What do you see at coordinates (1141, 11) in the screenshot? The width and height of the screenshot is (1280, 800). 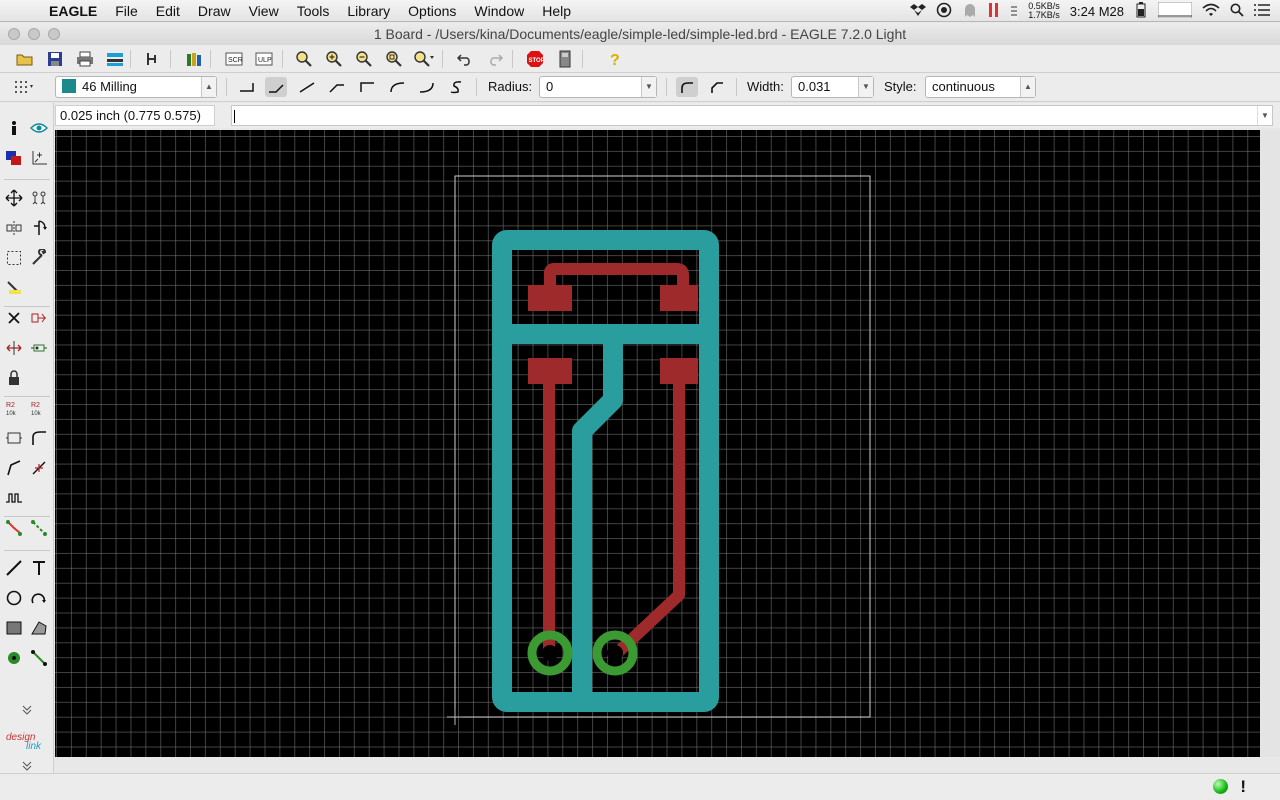 I see `battery-icon` at bounding box center [1141, 11].